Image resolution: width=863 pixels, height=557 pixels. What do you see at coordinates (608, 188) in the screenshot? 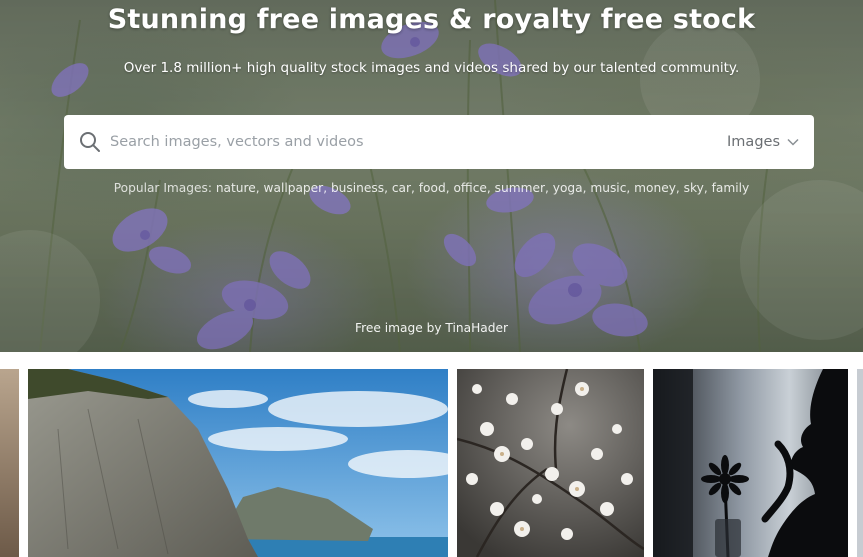
I see `popular-tag-music: music` at bounding box center [608, 188].